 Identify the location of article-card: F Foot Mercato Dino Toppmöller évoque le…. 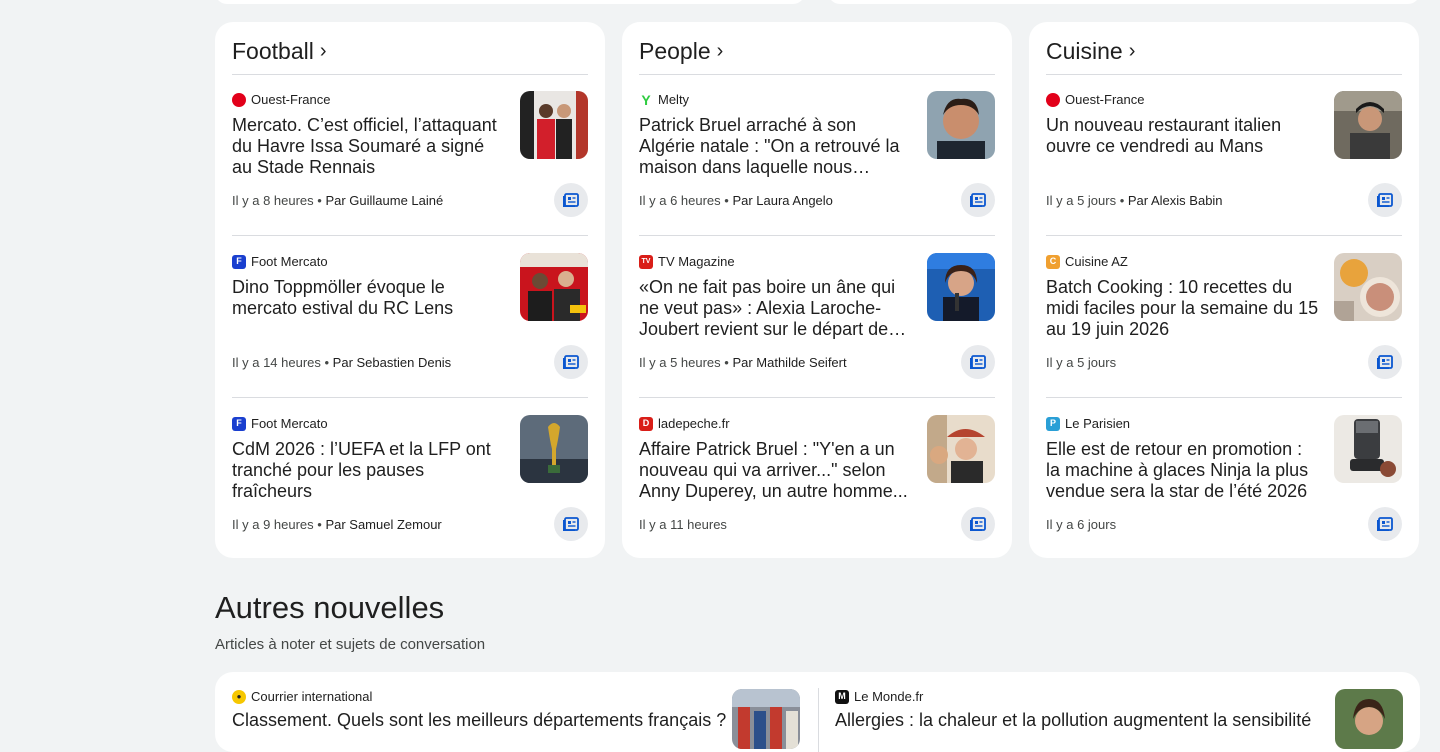
(410, 314).